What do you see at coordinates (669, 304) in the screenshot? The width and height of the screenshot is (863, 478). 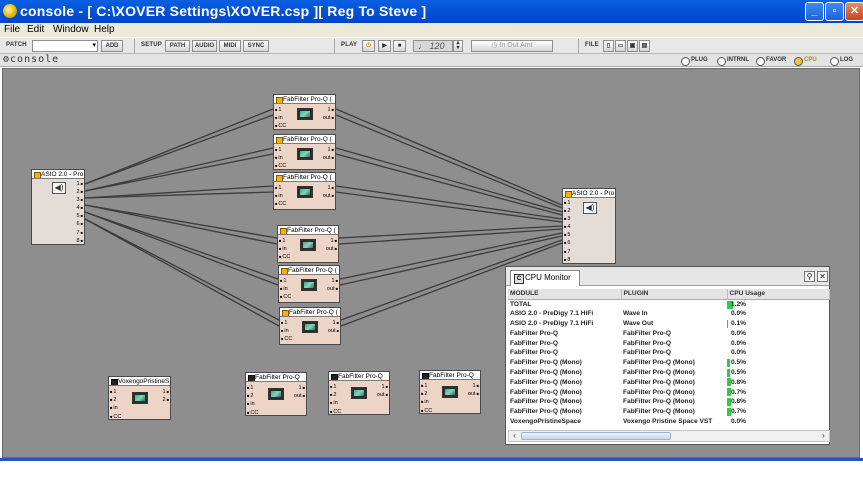 I see `table-row: TOTAL 1.2%` at bounding box center [669, 304].